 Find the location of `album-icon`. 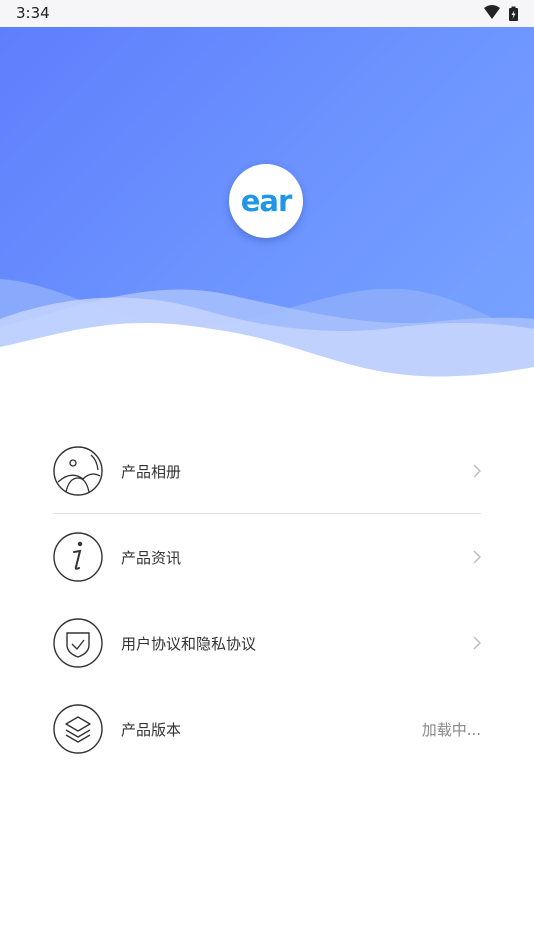

album-icon is located at coordinates (78, 471).